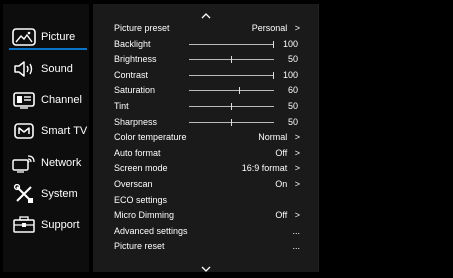  Describe the element at coordinates (137, 152) in the screenshot. I see `setting-label: Auto format` at that location.